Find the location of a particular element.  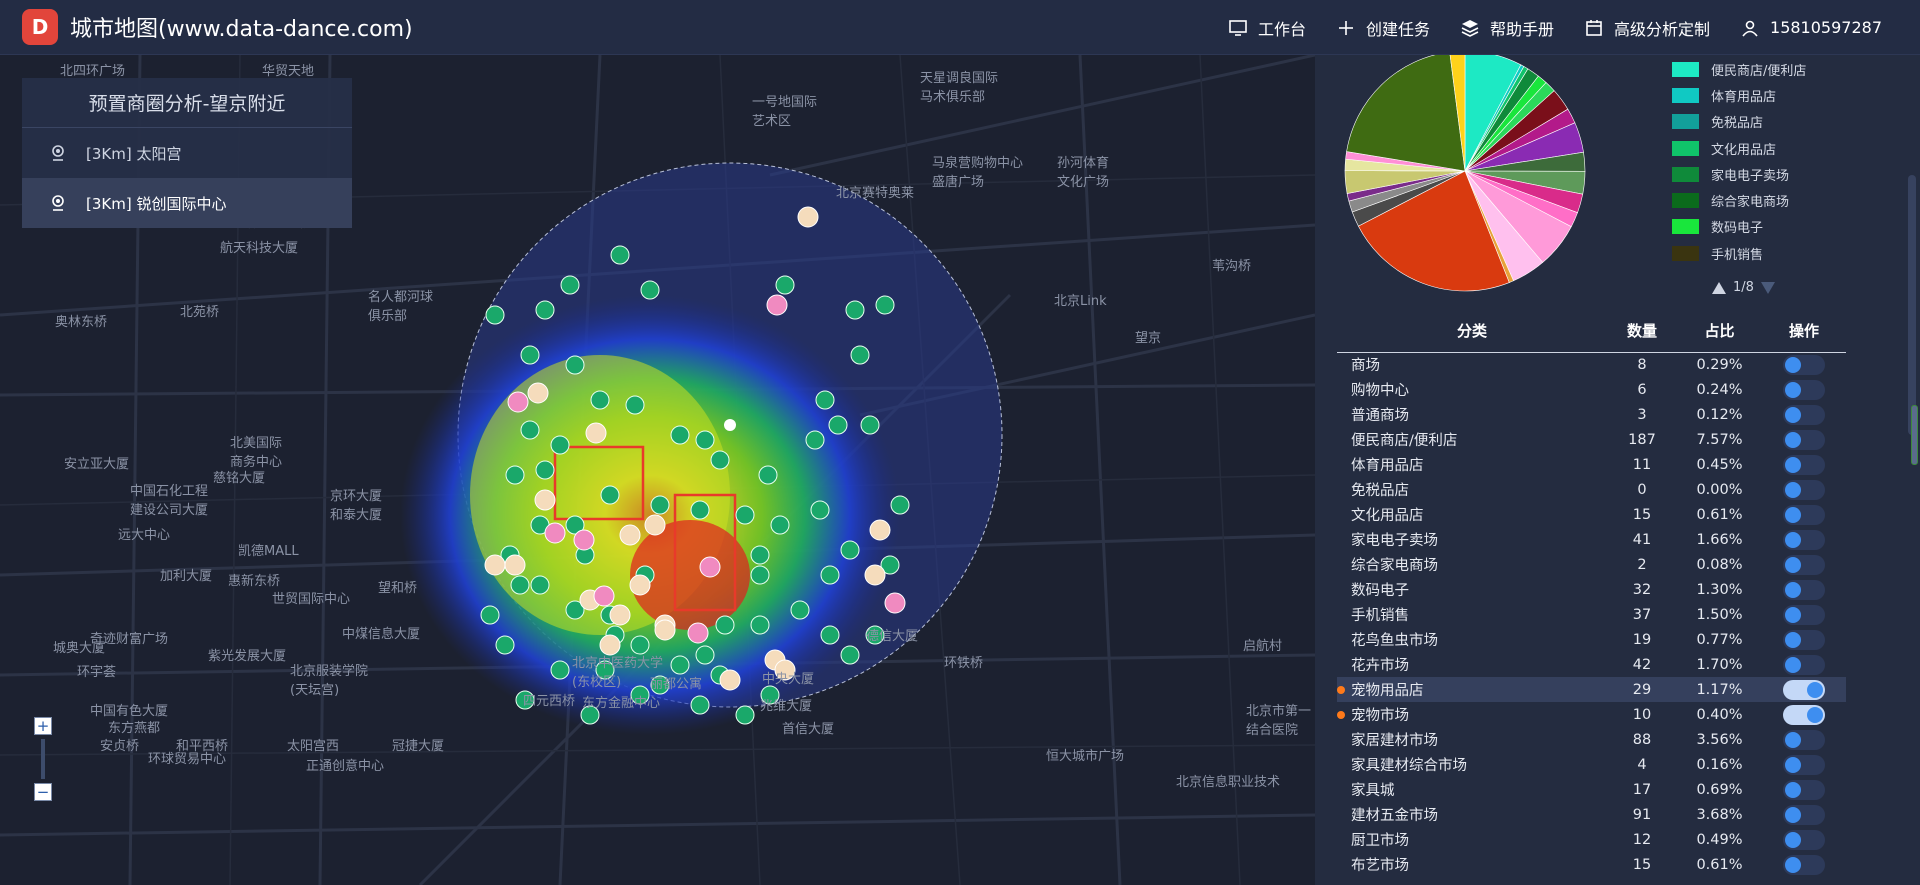

row-count: 41 is located at coordinates (1642, 539).